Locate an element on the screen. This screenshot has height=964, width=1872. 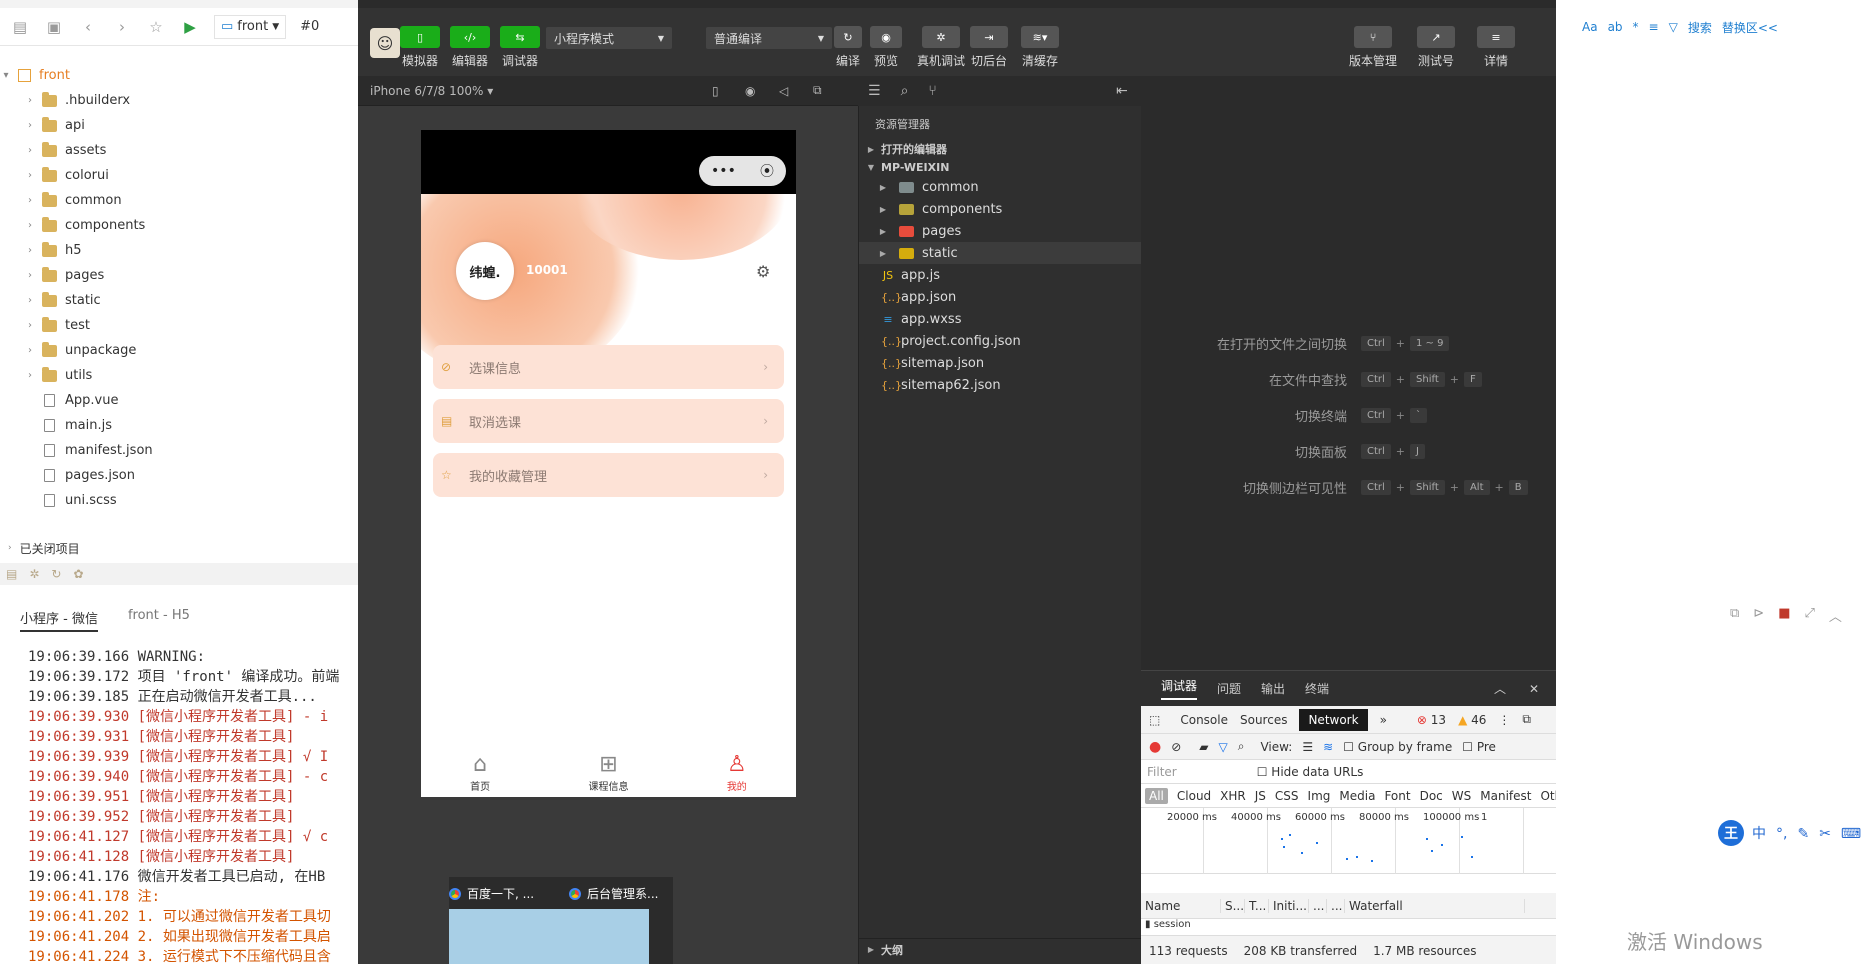
explorer-folder: ▶ common is located at coordinates (1000, 187).